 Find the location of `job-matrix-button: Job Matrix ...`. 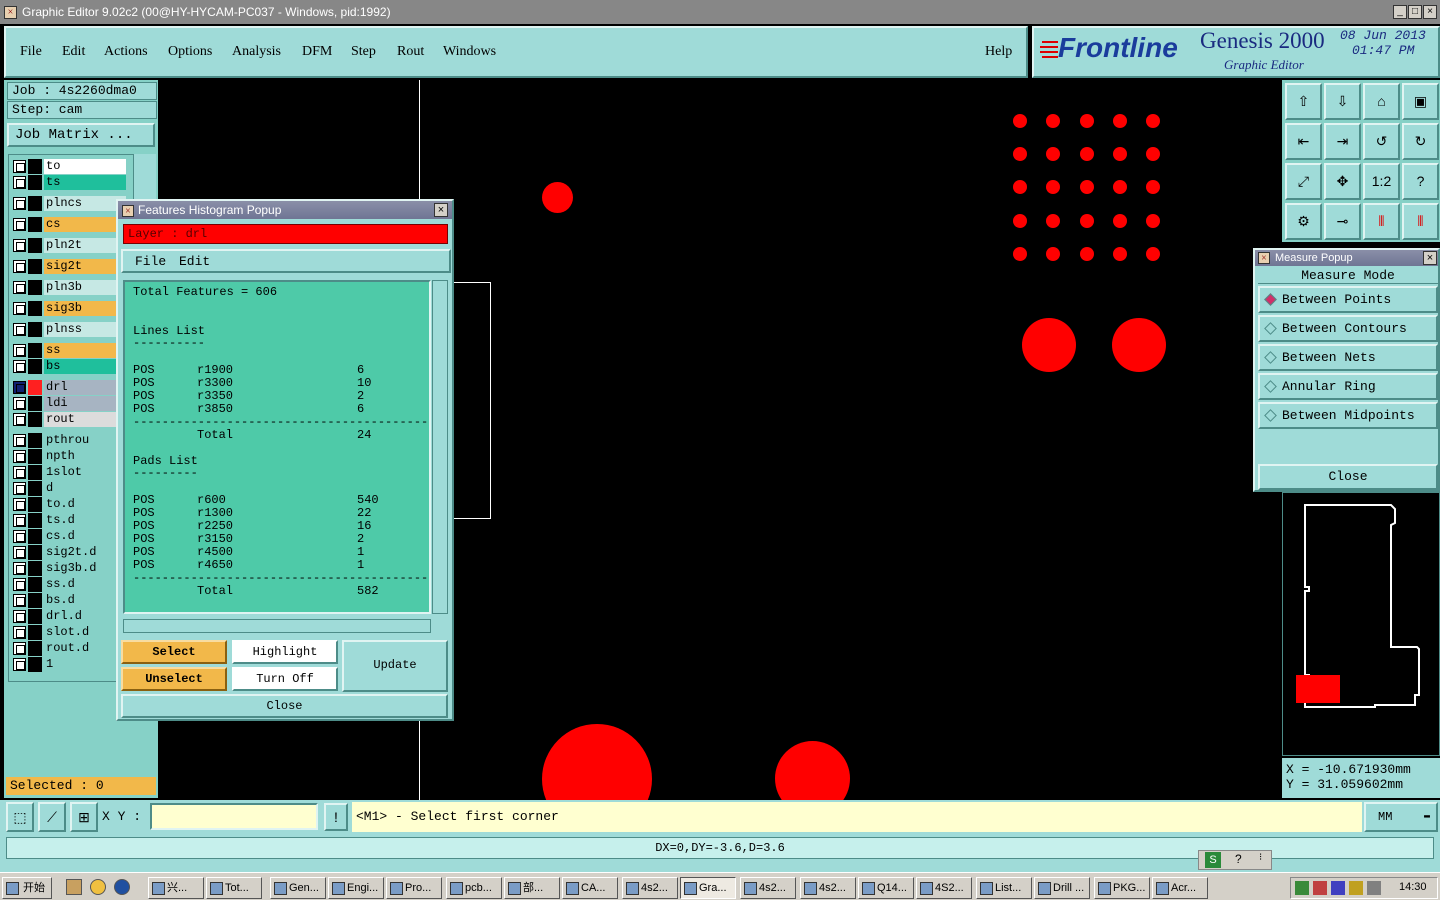

job-matrix-button: Job Matrix ... is located at coordinates (81, 135).